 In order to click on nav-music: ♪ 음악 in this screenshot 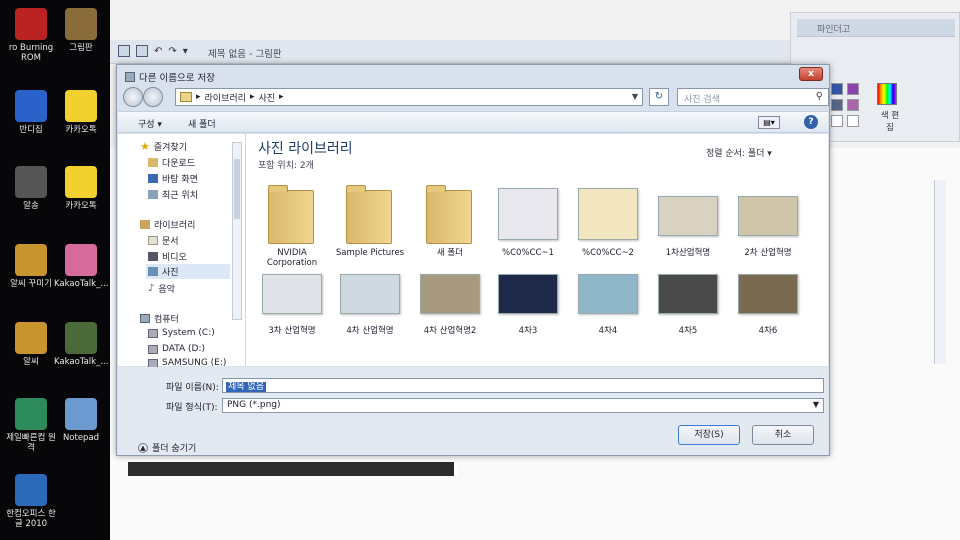, I will do `click(161, 288)`.